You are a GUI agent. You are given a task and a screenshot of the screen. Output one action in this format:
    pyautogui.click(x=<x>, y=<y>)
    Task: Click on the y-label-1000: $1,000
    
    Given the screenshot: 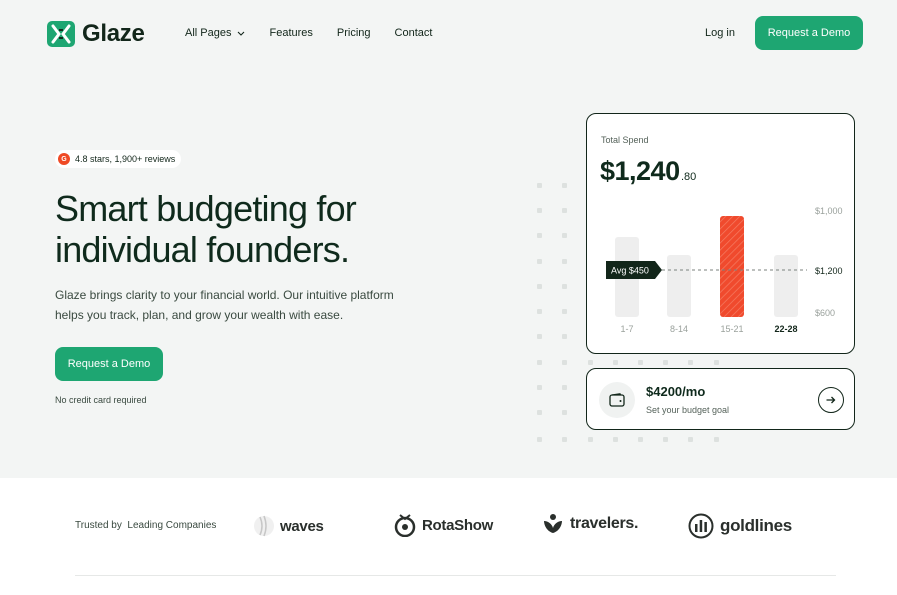 What is the action you would take?
    pyautogui.click(x=829, y=211)
    